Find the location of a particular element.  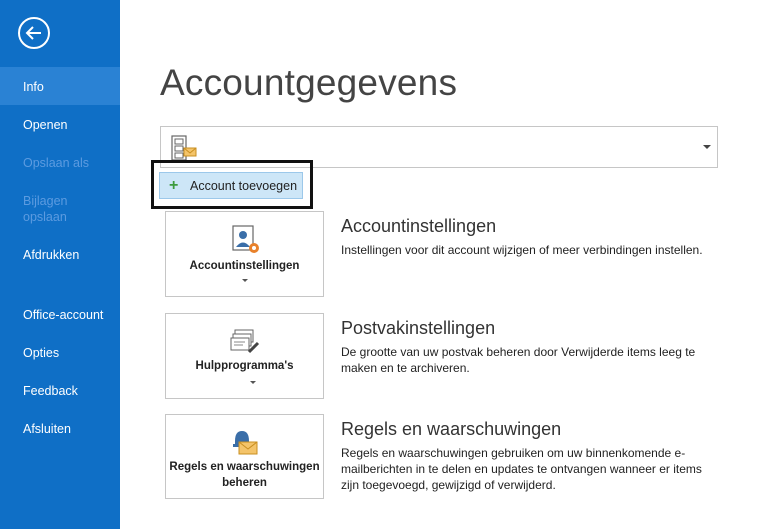

section-title-postvakinstellingen: Postvakinstellingen is located at coordinates (418, 328).